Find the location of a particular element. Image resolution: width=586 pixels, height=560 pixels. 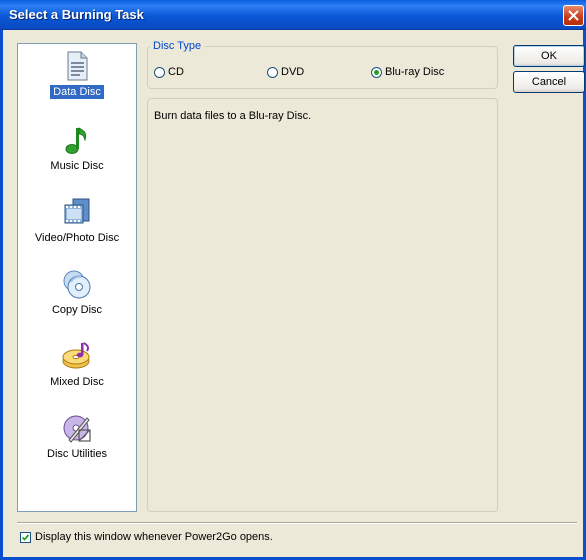

task-music-disc: Music Disc is located at coordinates (77, 148).